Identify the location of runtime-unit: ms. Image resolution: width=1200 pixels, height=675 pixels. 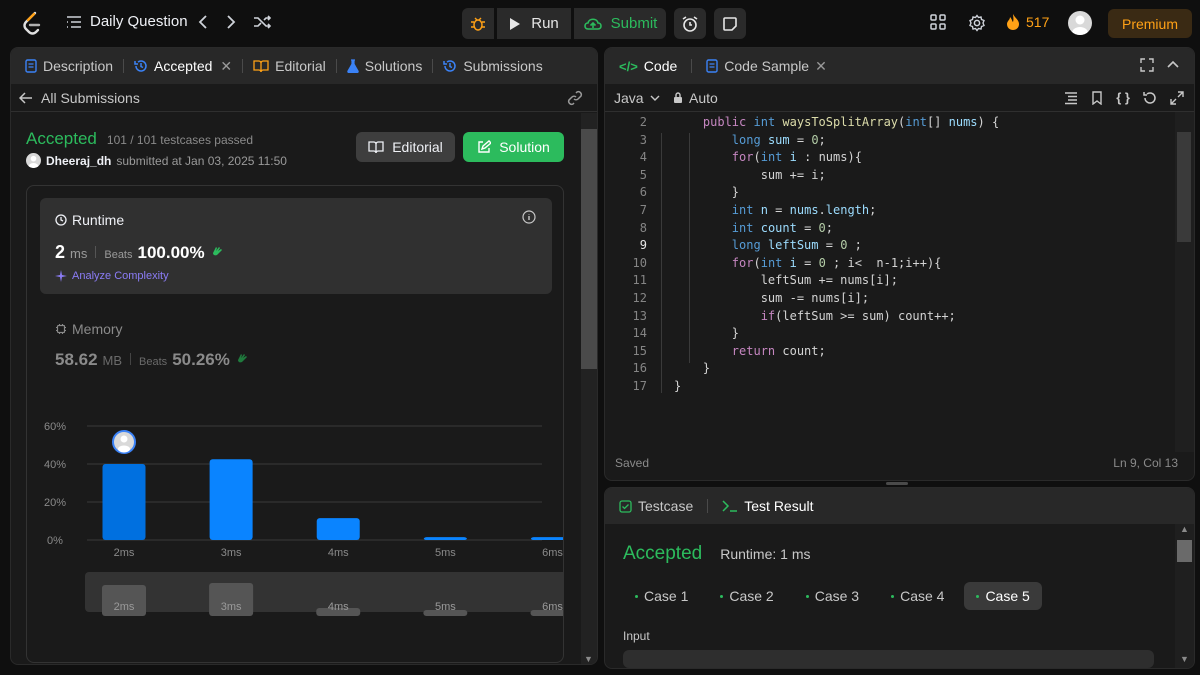
(79, 253).